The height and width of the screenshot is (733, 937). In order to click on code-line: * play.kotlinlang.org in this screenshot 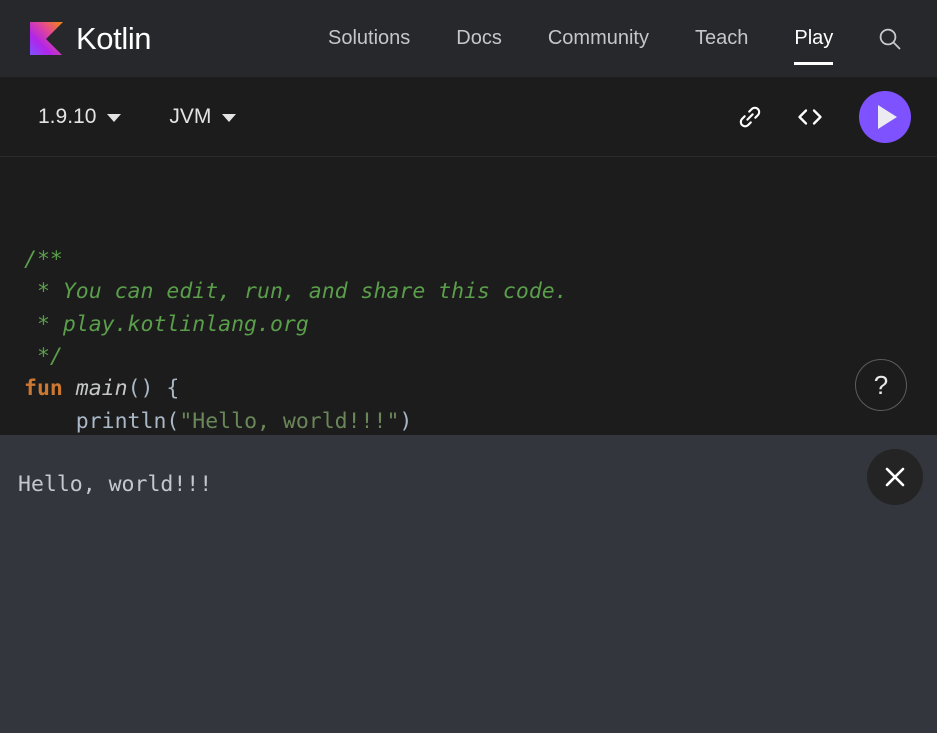, I will do `click(480, 325)`.